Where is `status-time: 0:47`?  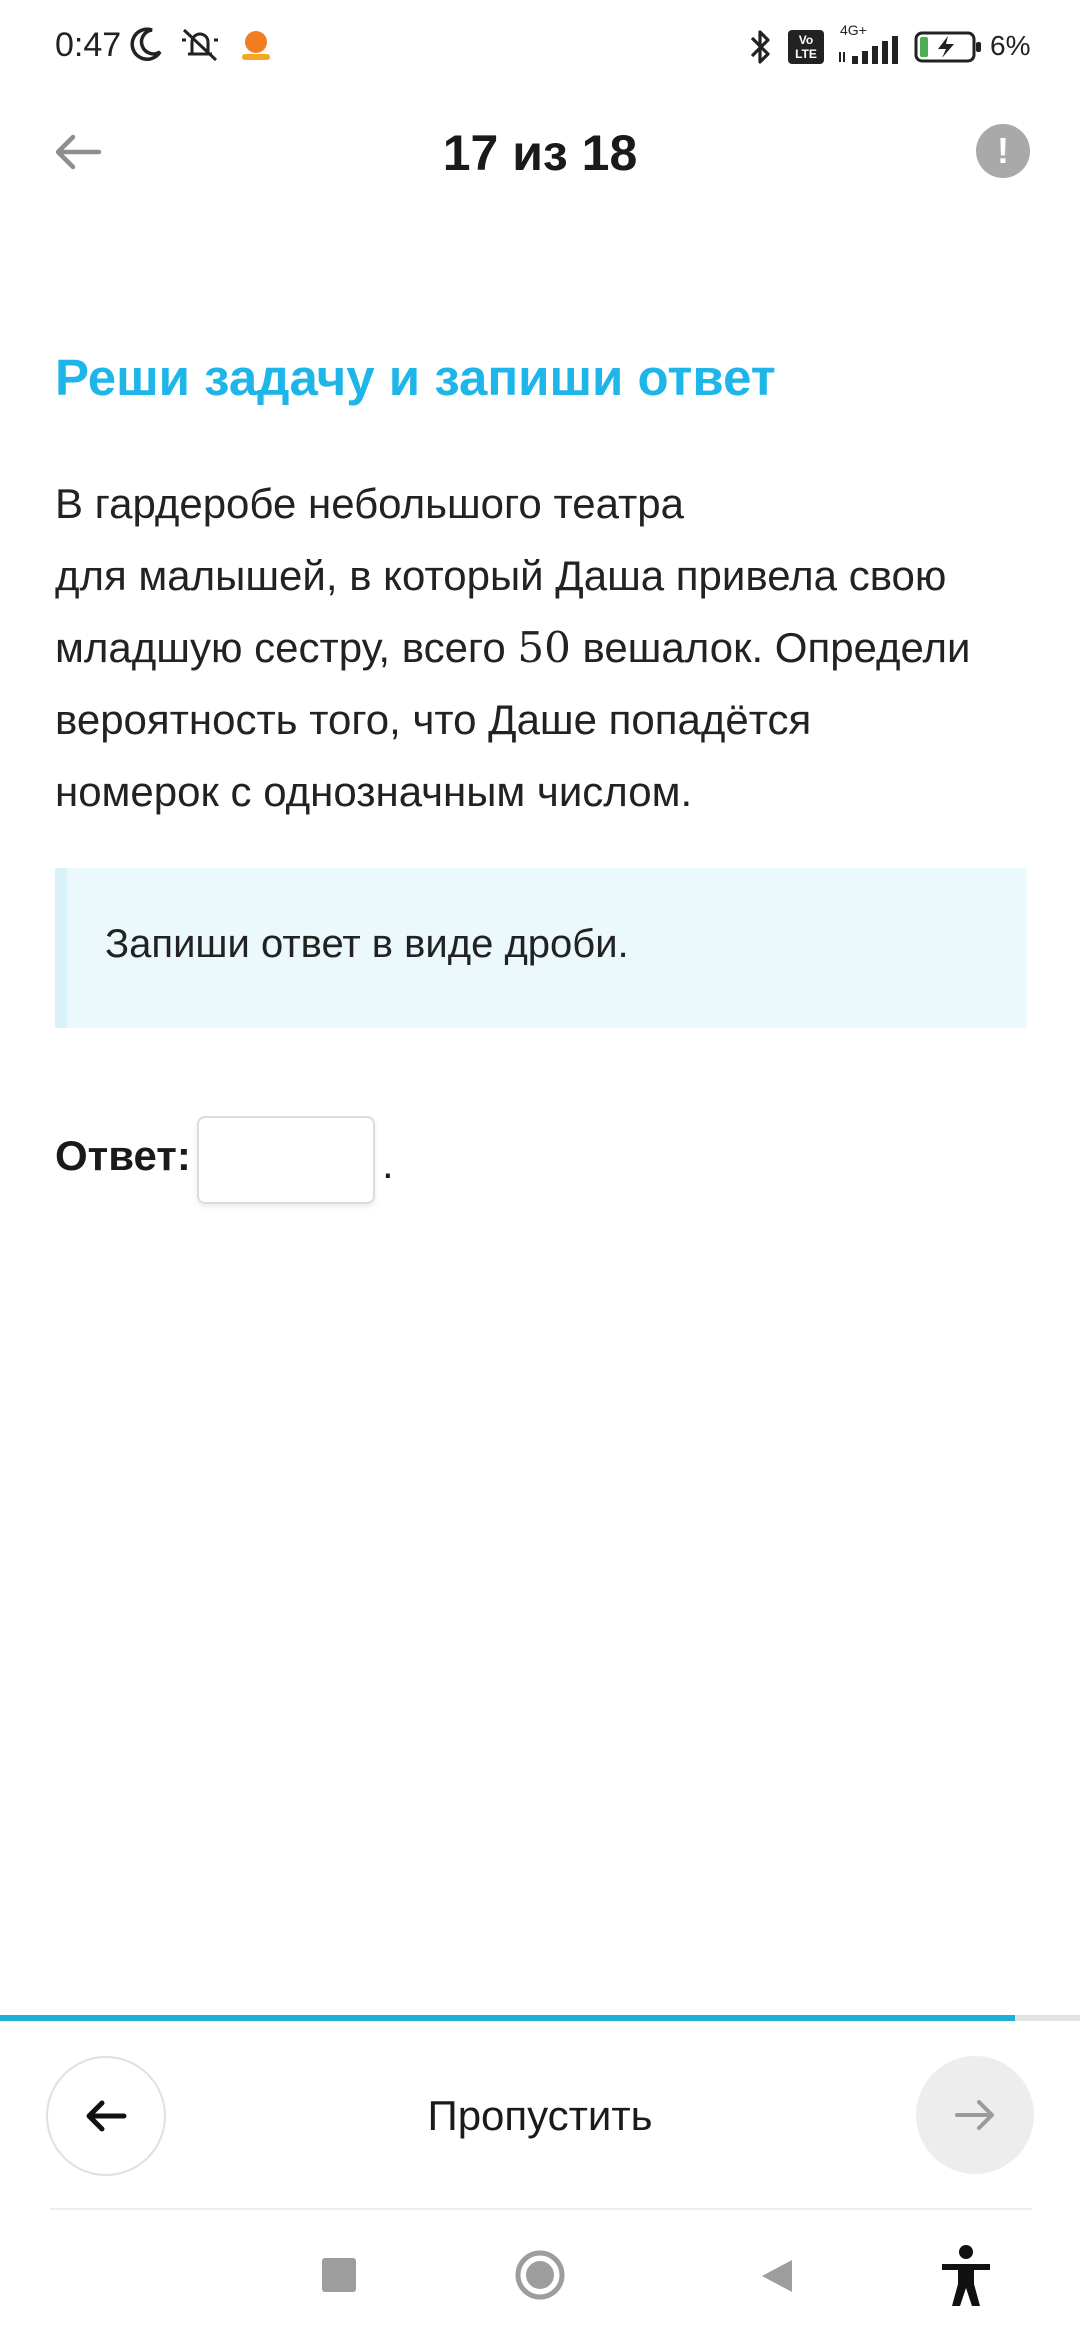
status-time: 0:47 is located at coordinates (88, 45).